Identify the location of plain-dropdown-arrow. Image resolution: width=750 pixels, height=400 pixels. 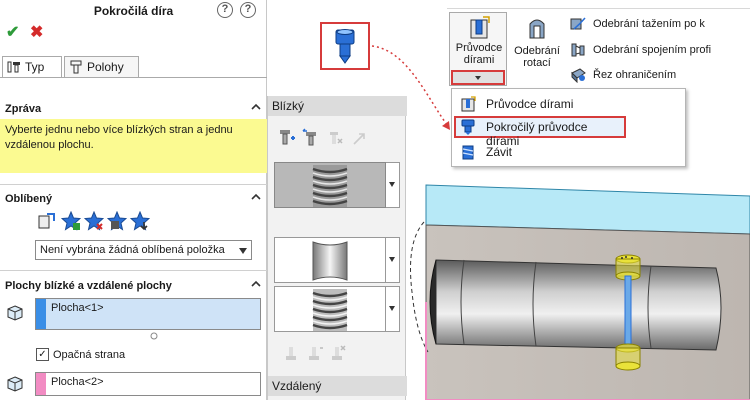
(393, 260).